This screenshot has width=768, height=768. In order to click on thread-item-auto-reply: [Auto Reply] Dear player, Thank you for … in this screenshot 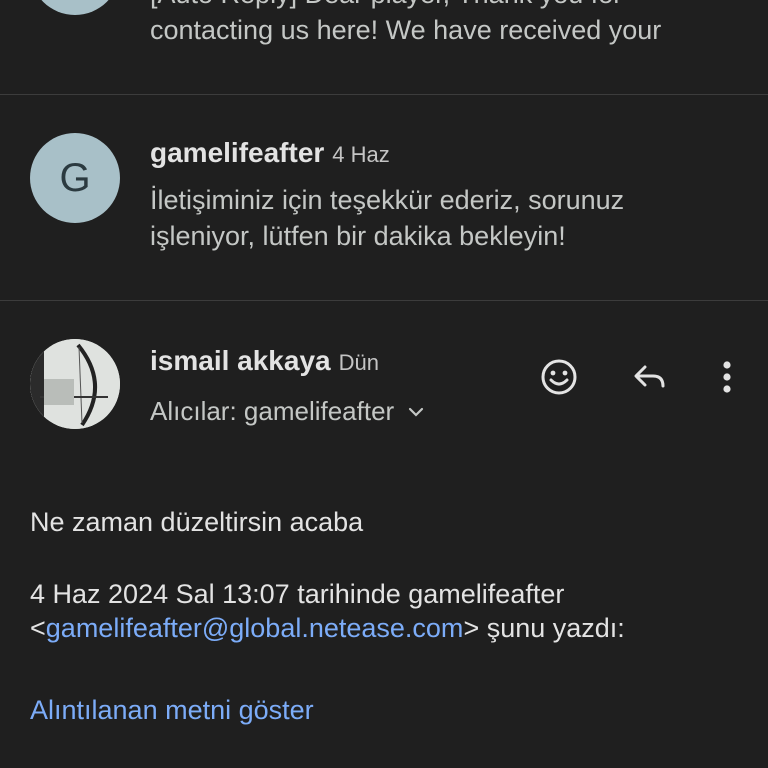, I will do `click(384, 47)`.